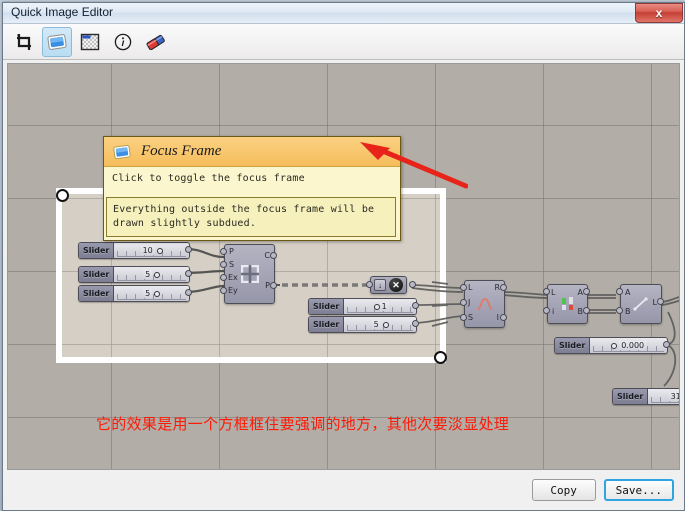  Describe the element at coordinates (62, 12) in the screenshot. I see `window-title: Quick Image Editor` at that location.